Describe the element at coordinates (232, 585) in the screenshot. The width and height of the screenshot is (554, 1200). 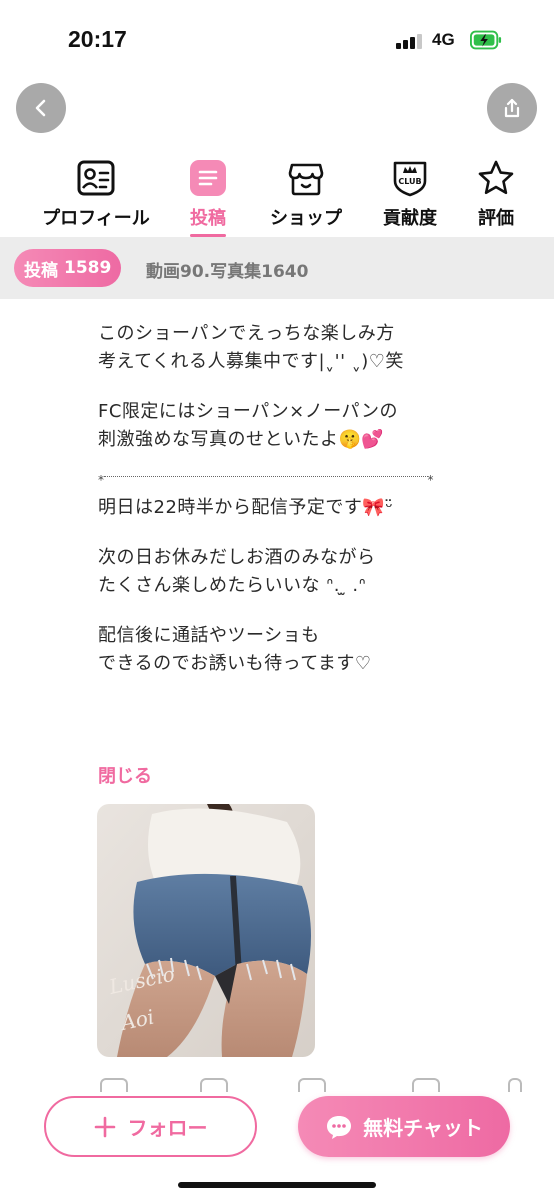
I see `post-line: たくさん楽しめたらいいな ᐢ. ̫ .ᐢ` at that location.